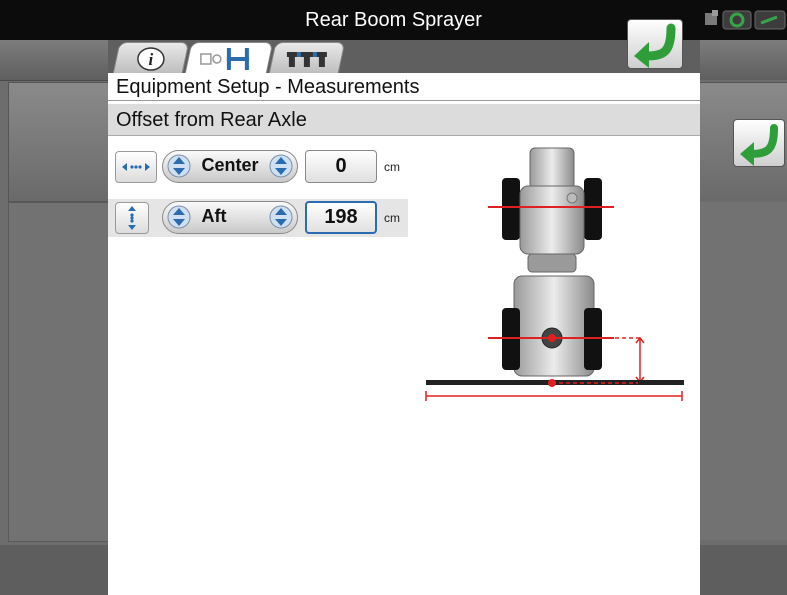 Image resolution: width=787 pixels, height=595 pixels. Describe the element at coordinates (404, 57) in the screenshot. I see `tab-strip: i` at that location.